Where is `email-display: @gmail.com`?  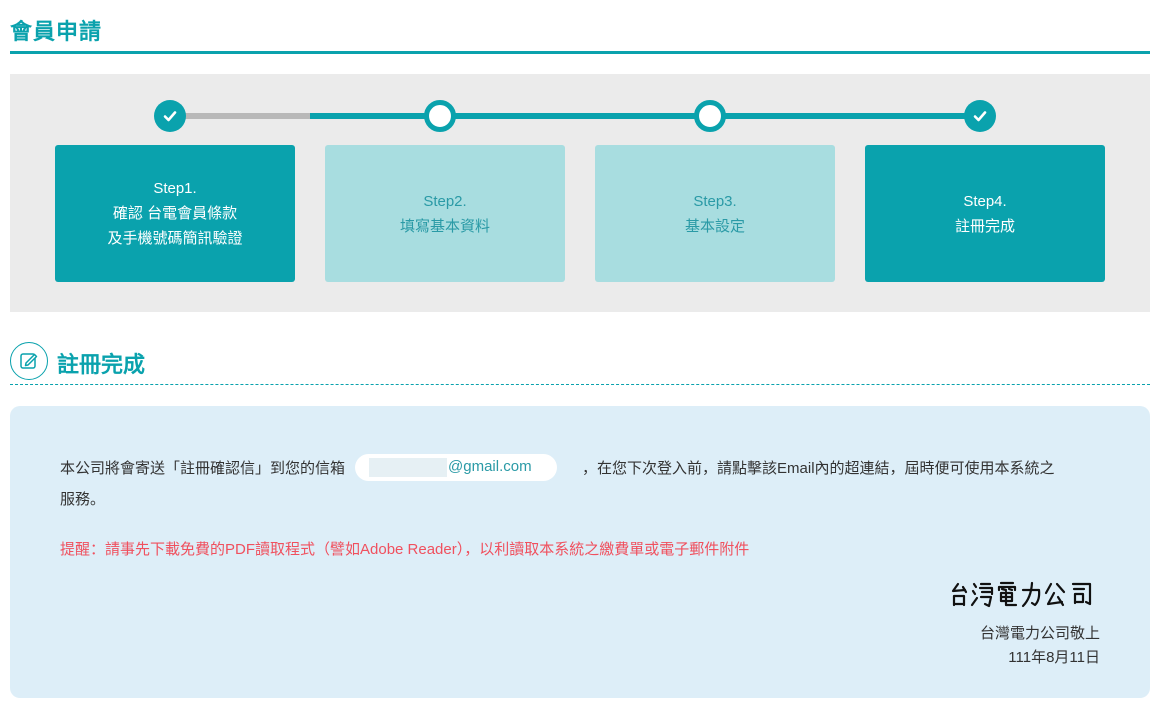 email-display: @gmail.com is located at coordinates (456, 467).